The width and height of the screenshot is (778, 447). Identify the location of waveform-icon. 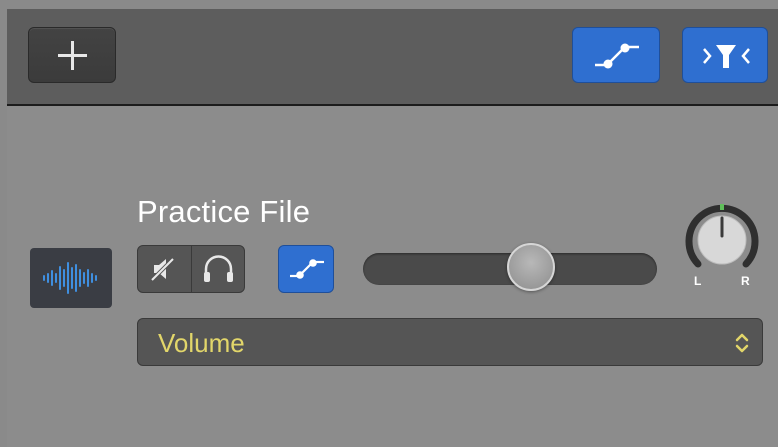
(70, 278).